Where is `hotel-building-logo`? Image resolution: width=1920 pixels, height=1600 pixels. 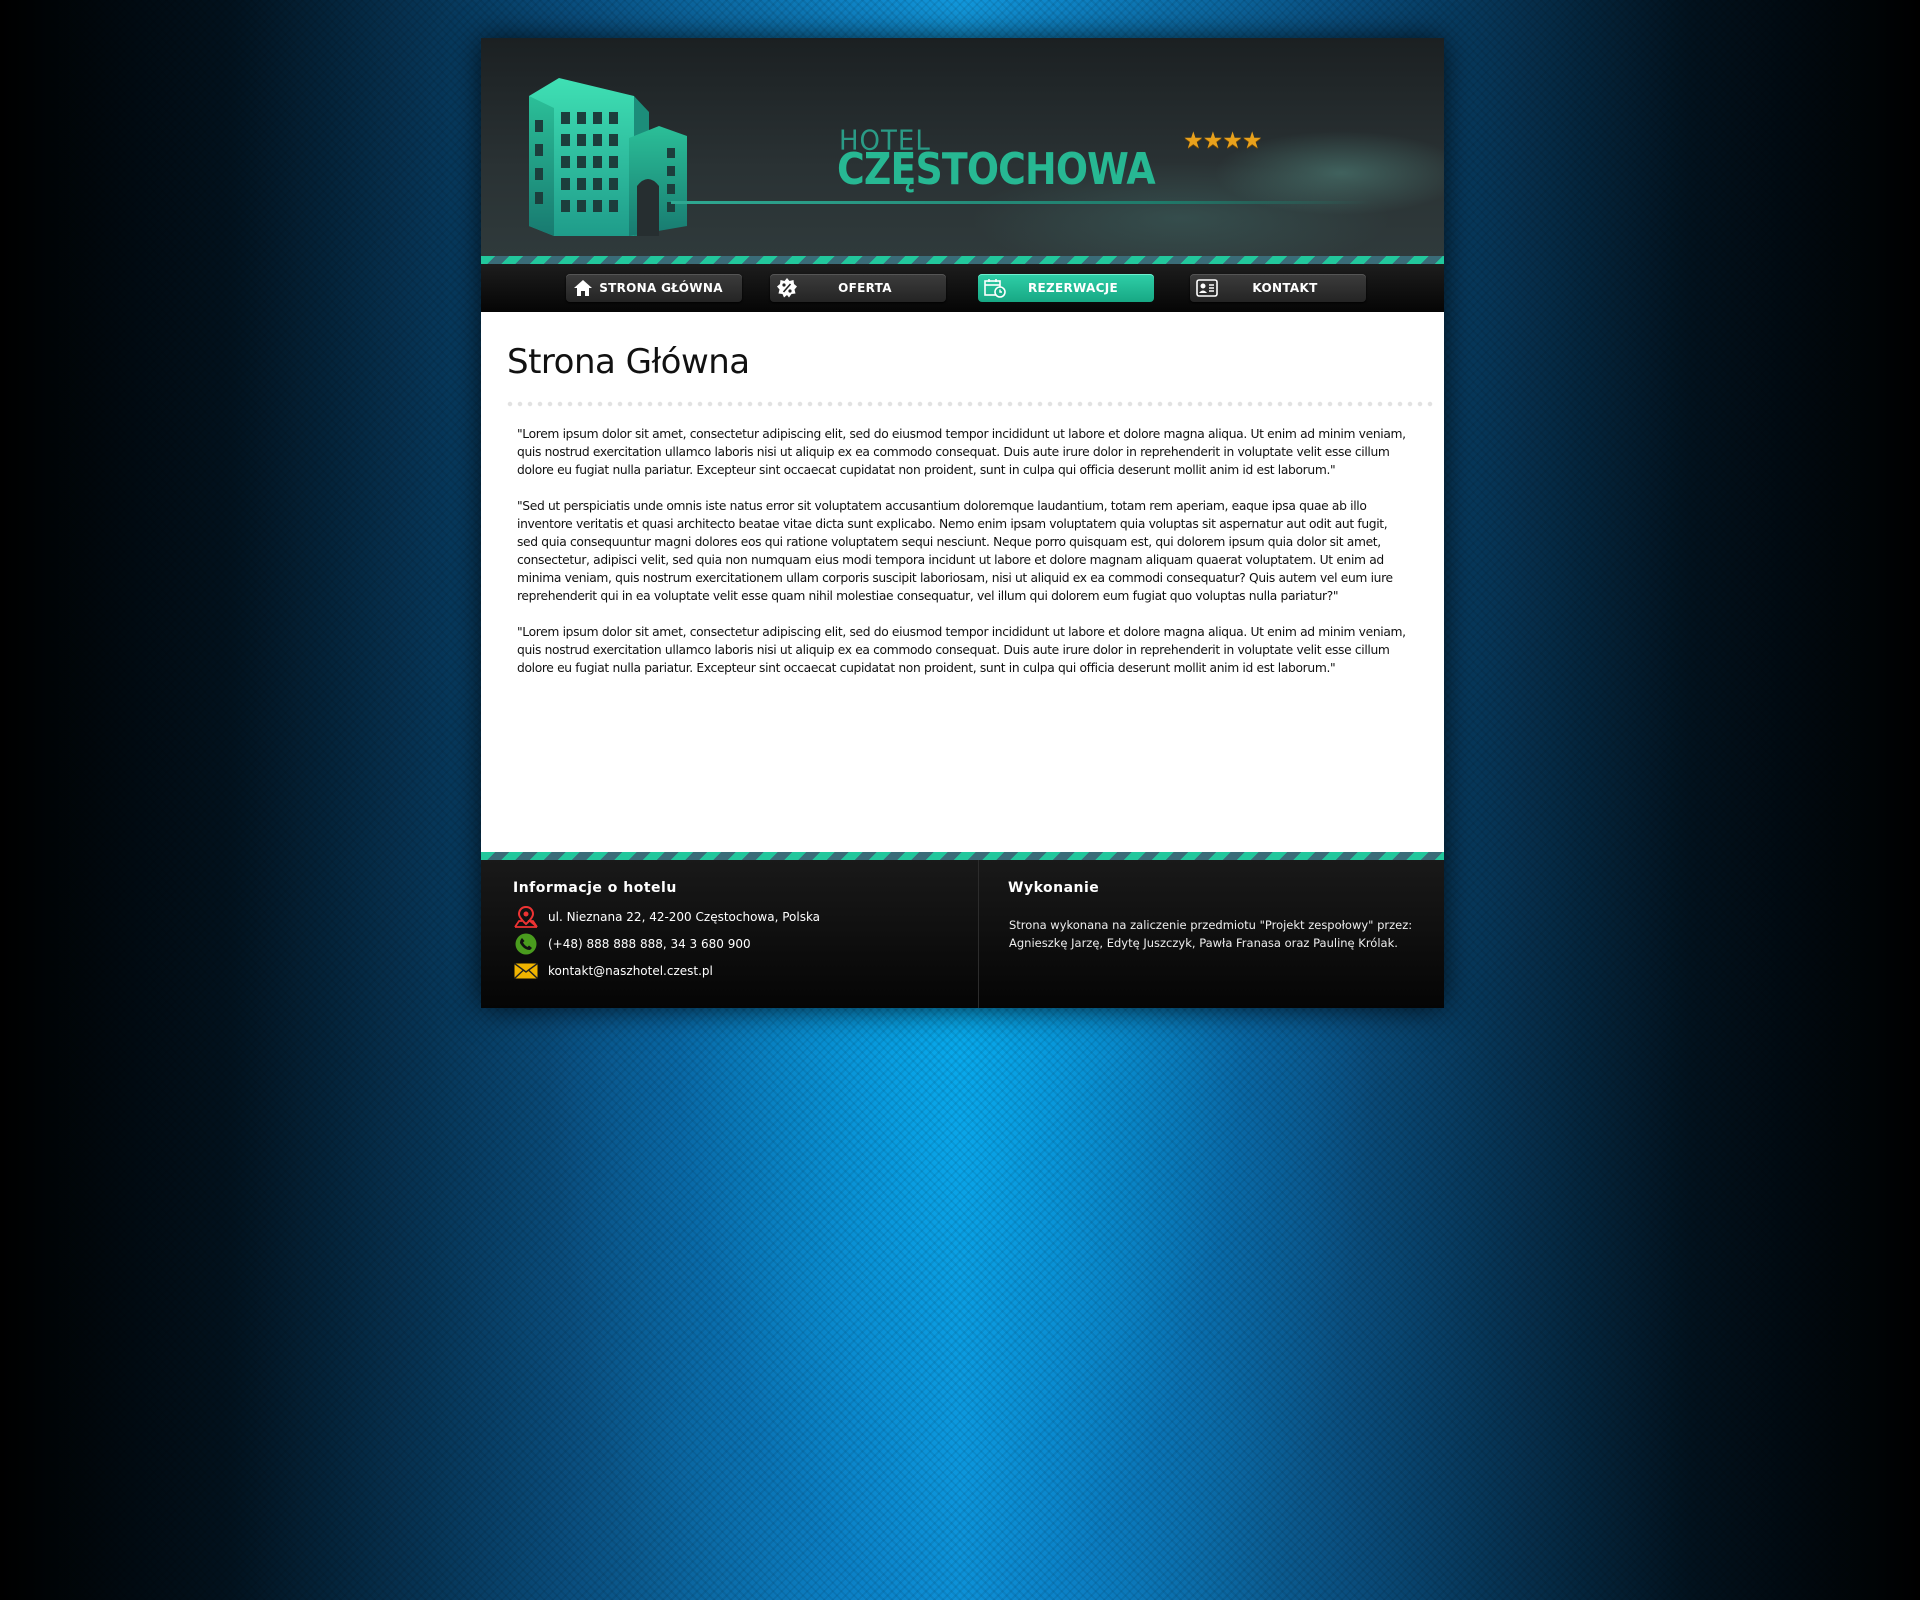
hotel-building-logo is located at coordinates (608, 157).